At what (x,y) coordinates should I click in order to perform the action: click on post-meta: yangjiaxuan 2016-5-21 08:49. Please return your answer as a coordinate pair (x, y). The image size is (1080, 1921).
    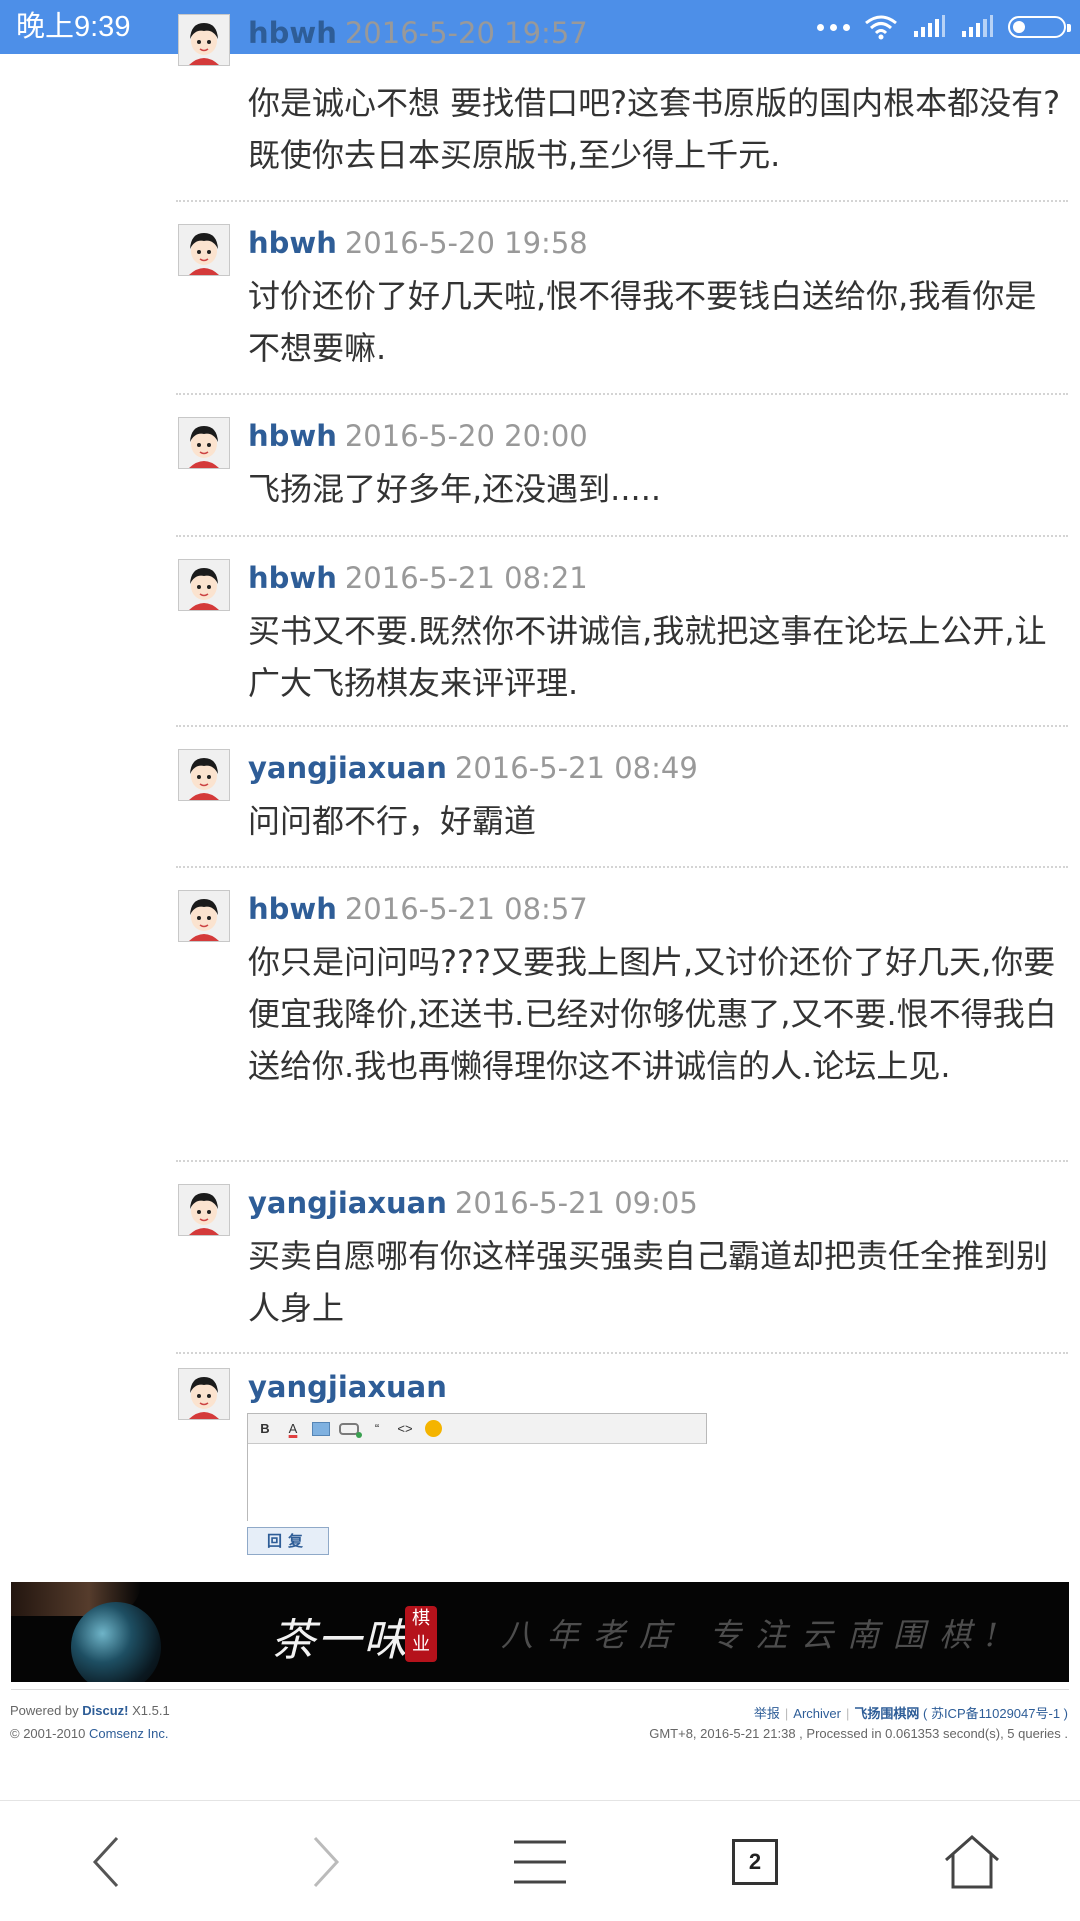
    Looking at the image, I should click on (473, 768).